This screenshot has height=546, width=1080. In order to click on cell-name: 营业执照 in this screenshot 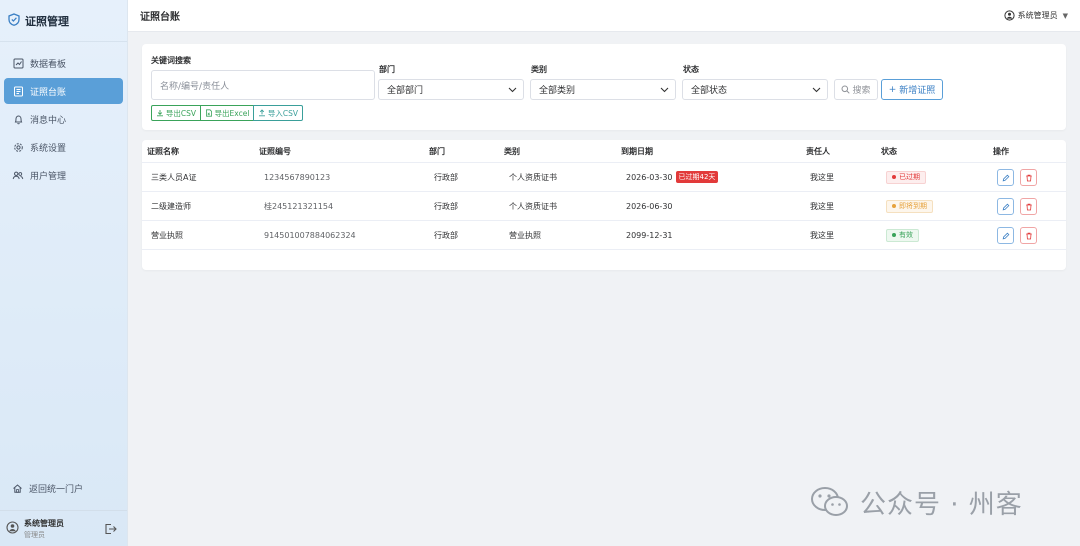, I will do `click(167, 235)`.